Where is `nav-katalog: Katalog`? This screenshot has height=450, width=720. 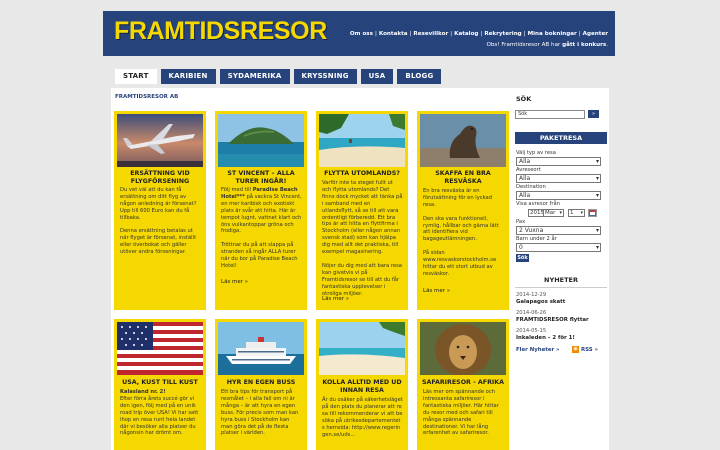
nav-katalog: Katalog is located at coordinates (466, 34).